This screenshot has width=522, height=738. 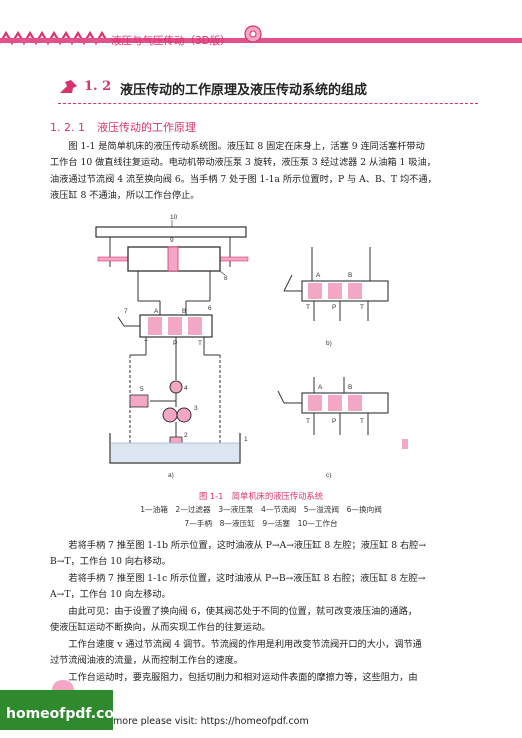 I want to click on label-P-a: P, so click(x=175, y=343).